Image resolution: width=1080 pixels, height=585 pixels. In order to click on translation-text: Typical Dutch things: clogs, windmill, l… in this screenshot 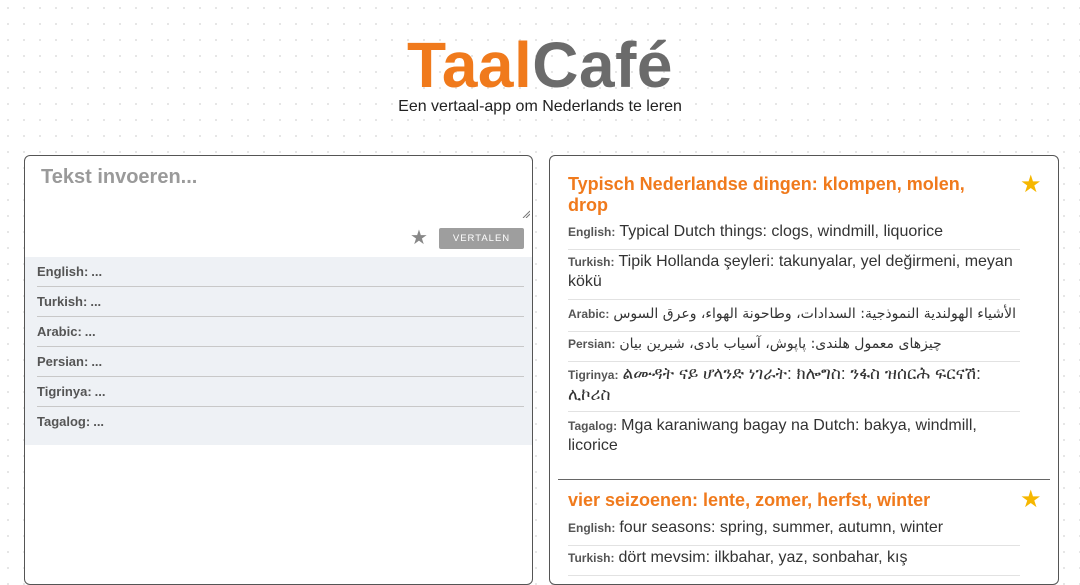, I will do `click(781, 231)`.